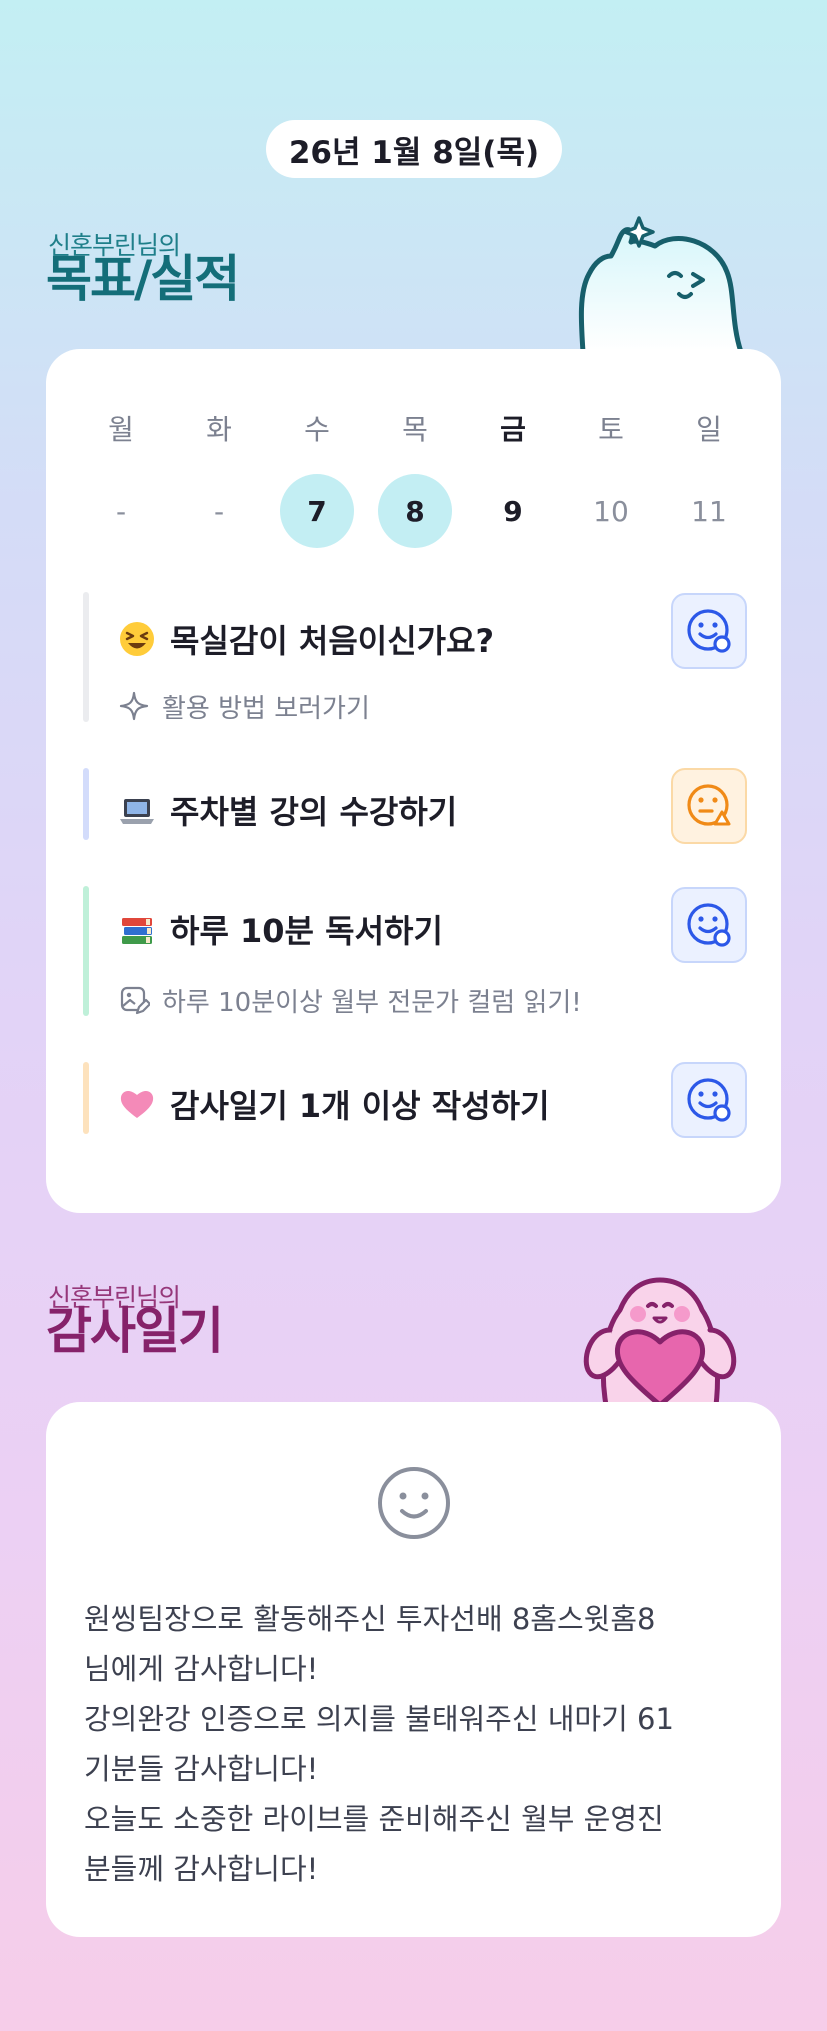 The width and height of the screenshot is (827, 2031). I want to click on goal-subtitle: 활용 방법 보러가기, so click(266, 708).